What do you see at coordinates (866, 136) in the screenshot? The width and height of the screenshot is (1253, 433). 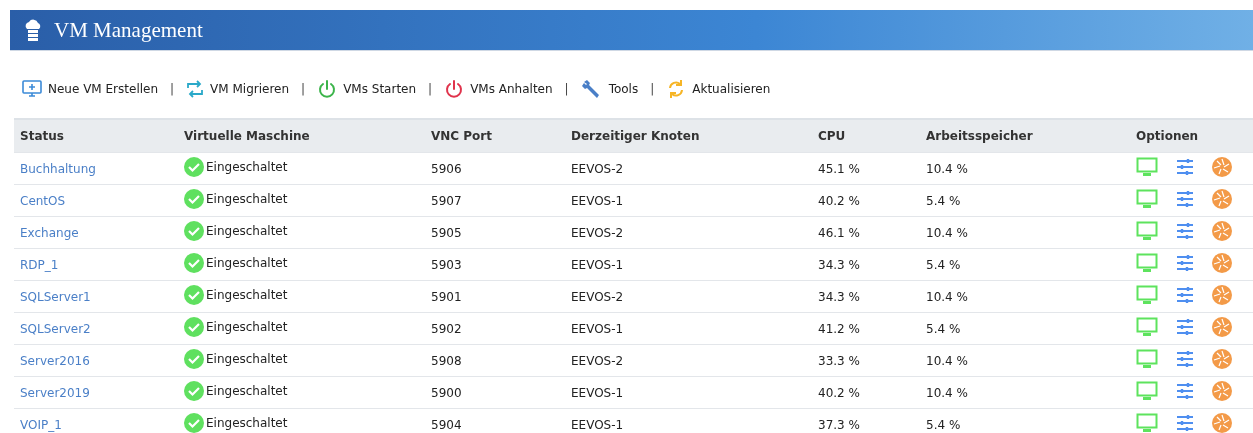 I see `column-header: CPU` at bounding box center [866, 136].